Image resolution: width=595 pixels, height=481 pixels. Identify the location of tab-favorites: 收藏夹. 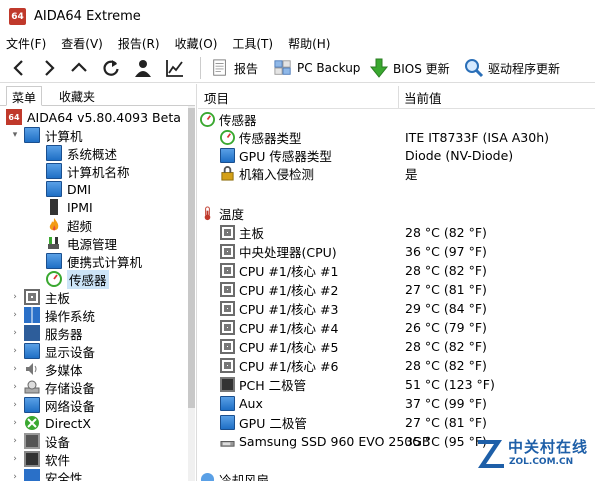
(77, 96).